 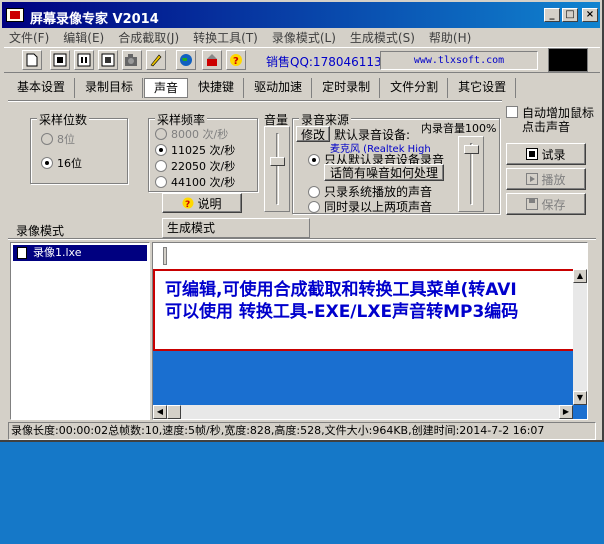 What do you see at coordinates (174, 412) in the screenshot?
I see `scroll-thumb` at bounding box center [174, 412].